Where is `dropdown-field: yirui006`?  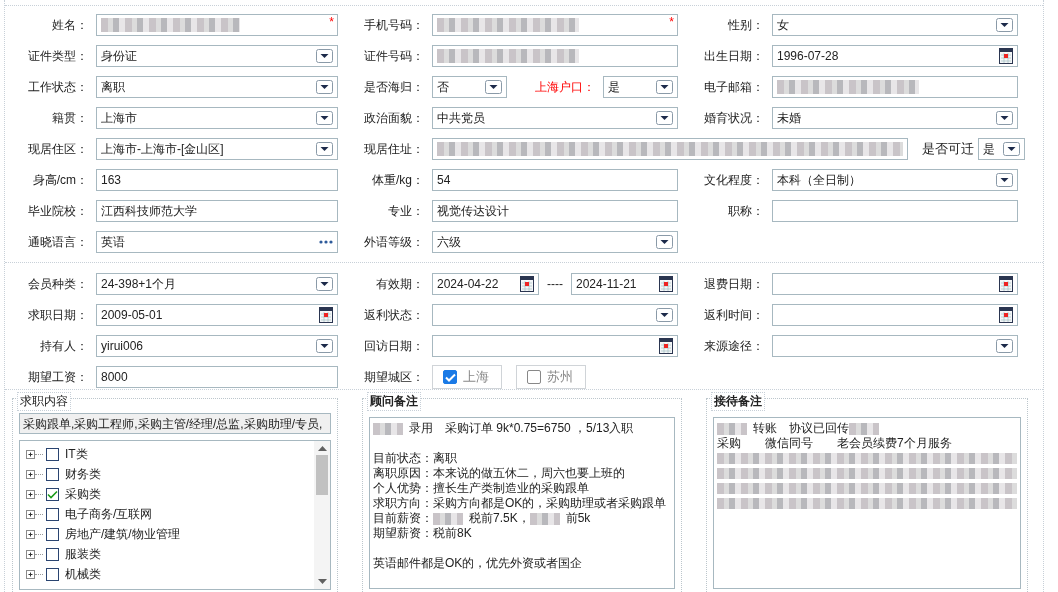 dropdown-field: yirui006 is located at coordinates (217, 346).